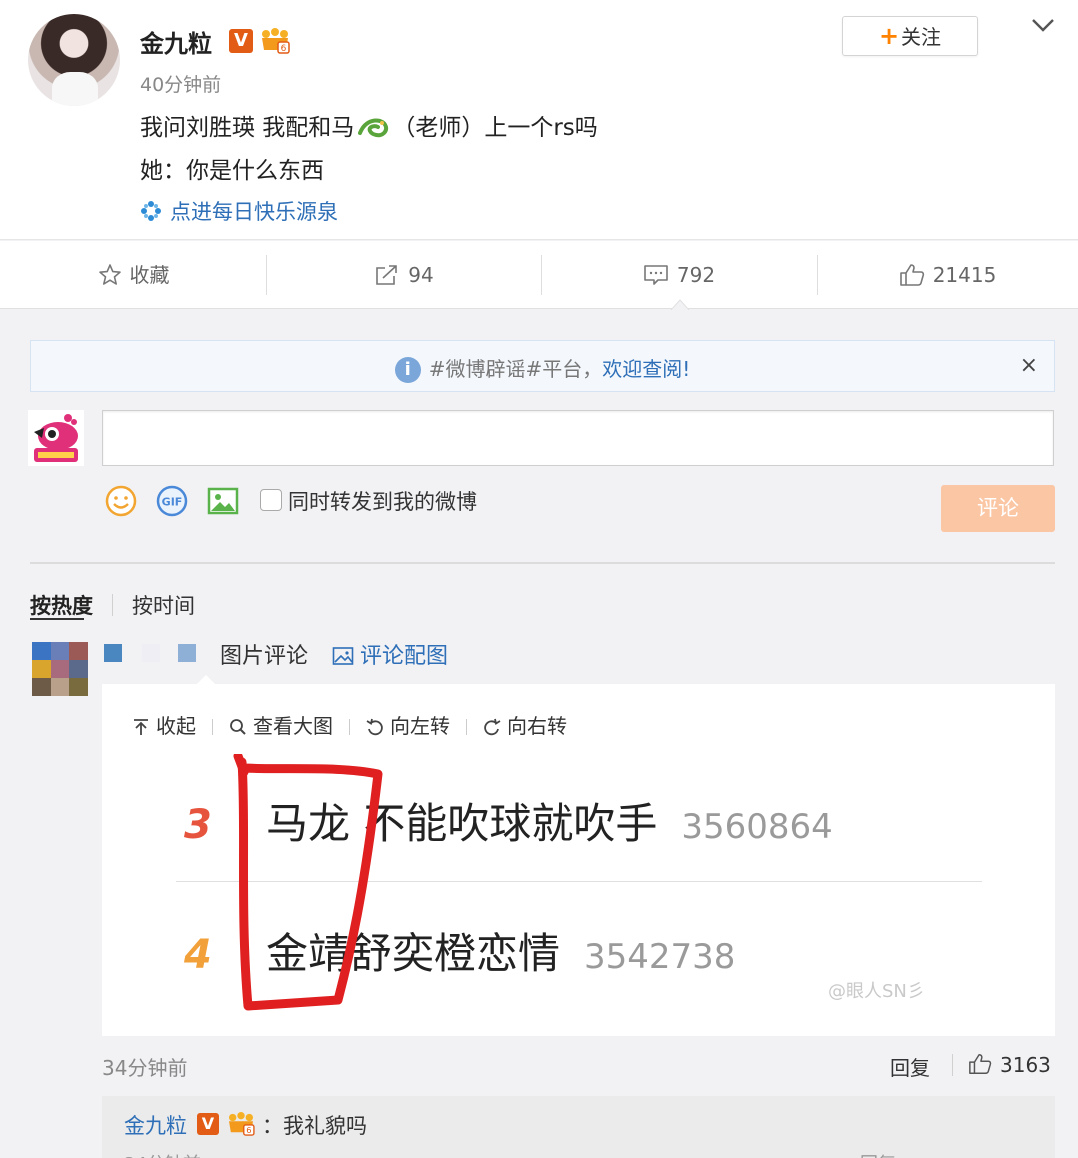 This screenshot has height=1158, width=1078. What do you see at coordinates (112, 605) in the screenshot?
I see `sort-divider` at bounding box center [112, 605].